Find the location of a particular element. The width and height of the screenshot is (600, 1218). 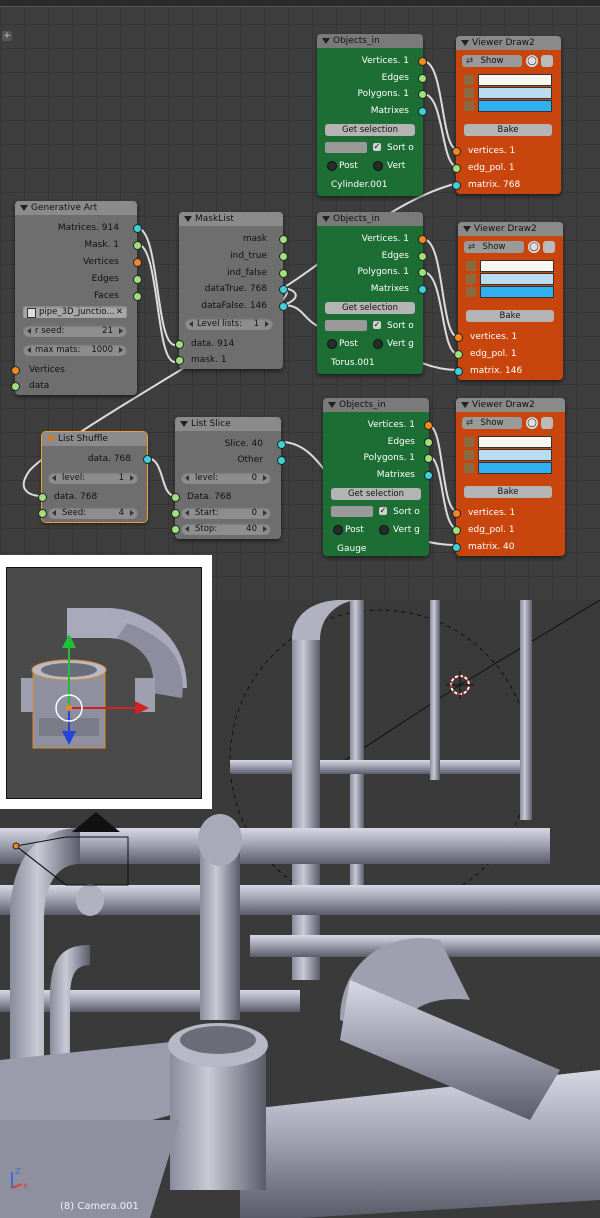

stop-field: Stop: 40 is located at coordinates (226, 529).